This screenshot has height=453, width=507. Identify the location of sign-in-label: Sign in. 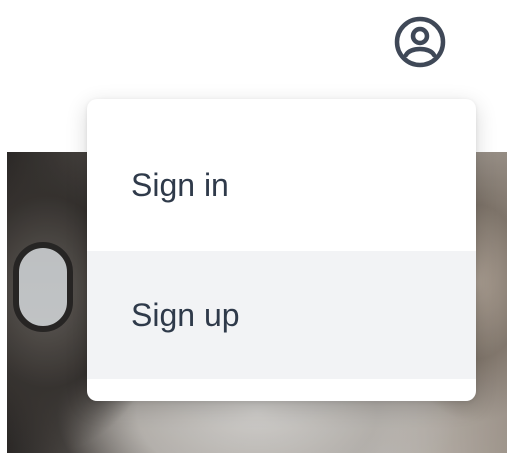
(180, 184).